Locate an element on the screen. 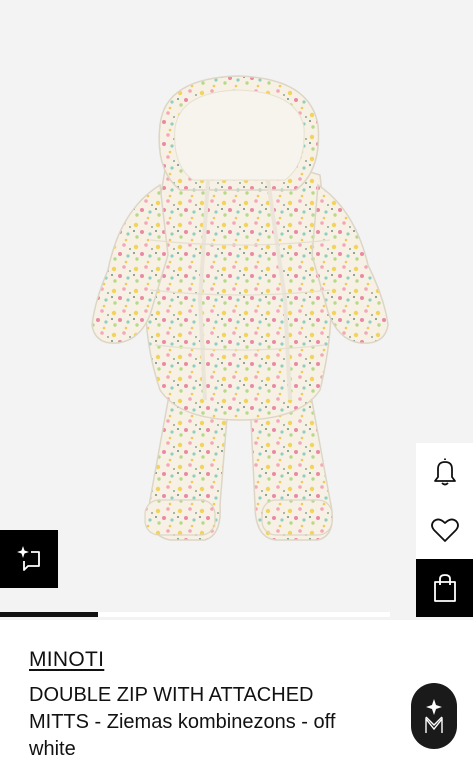 Image resolution: width=473 pixels, height=768 pixels. shopping-bag-icon is located at coordinates (444, 588).